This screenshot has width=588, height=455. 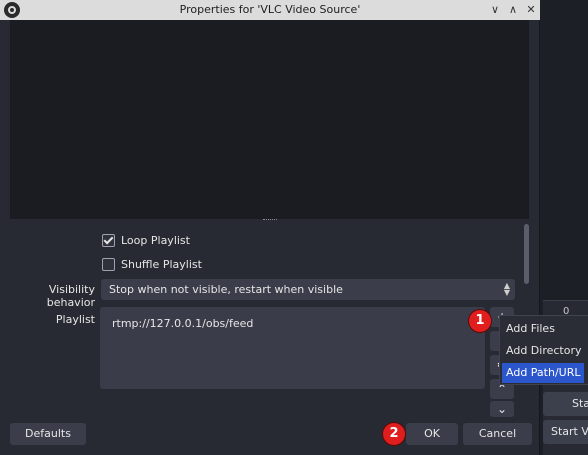 What do you see at coordinates (394, 434) in the screenshot?
I see `step-2-callout: 2` at bounding box center [394, 434].